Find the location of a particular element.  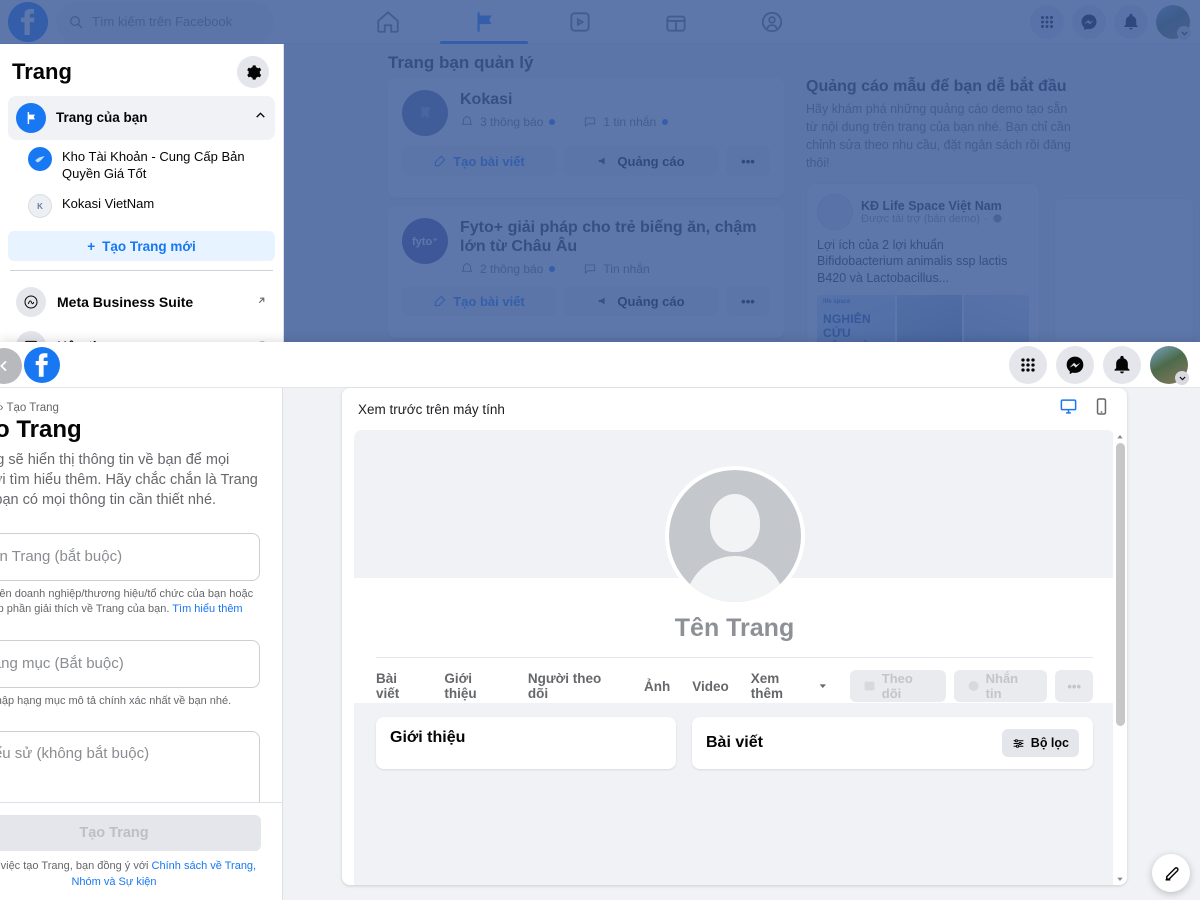

demo-ad-card-secondary is located at coordinates (1124, 270).